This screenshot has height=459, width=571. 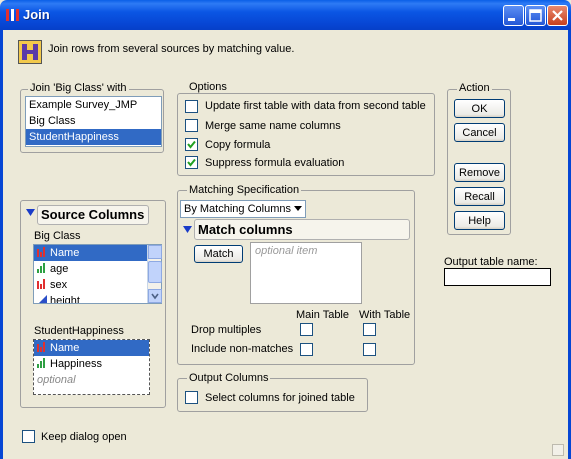 What do you see at coordinates (97, 298) in the screenshot?
I see `column-item: height` at bounding box center [97, 298].